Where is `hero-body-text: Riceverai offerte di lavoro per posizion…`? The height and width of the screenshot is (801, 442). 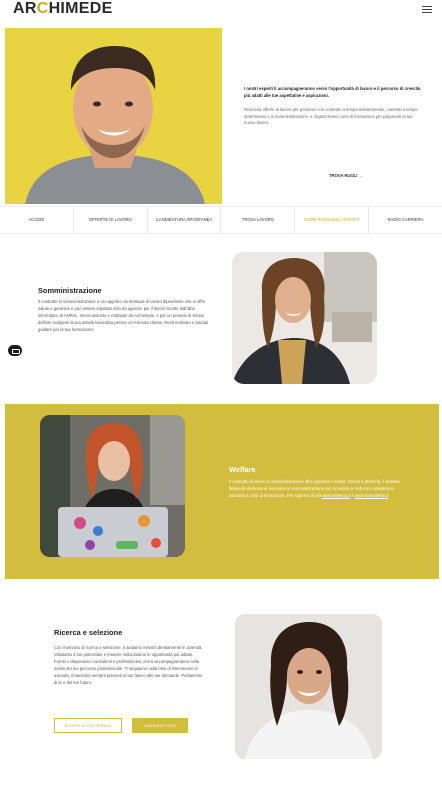
hero-body-text: Riceverai offerte di lavoro per posizion… is located at coordinates (331, 116).